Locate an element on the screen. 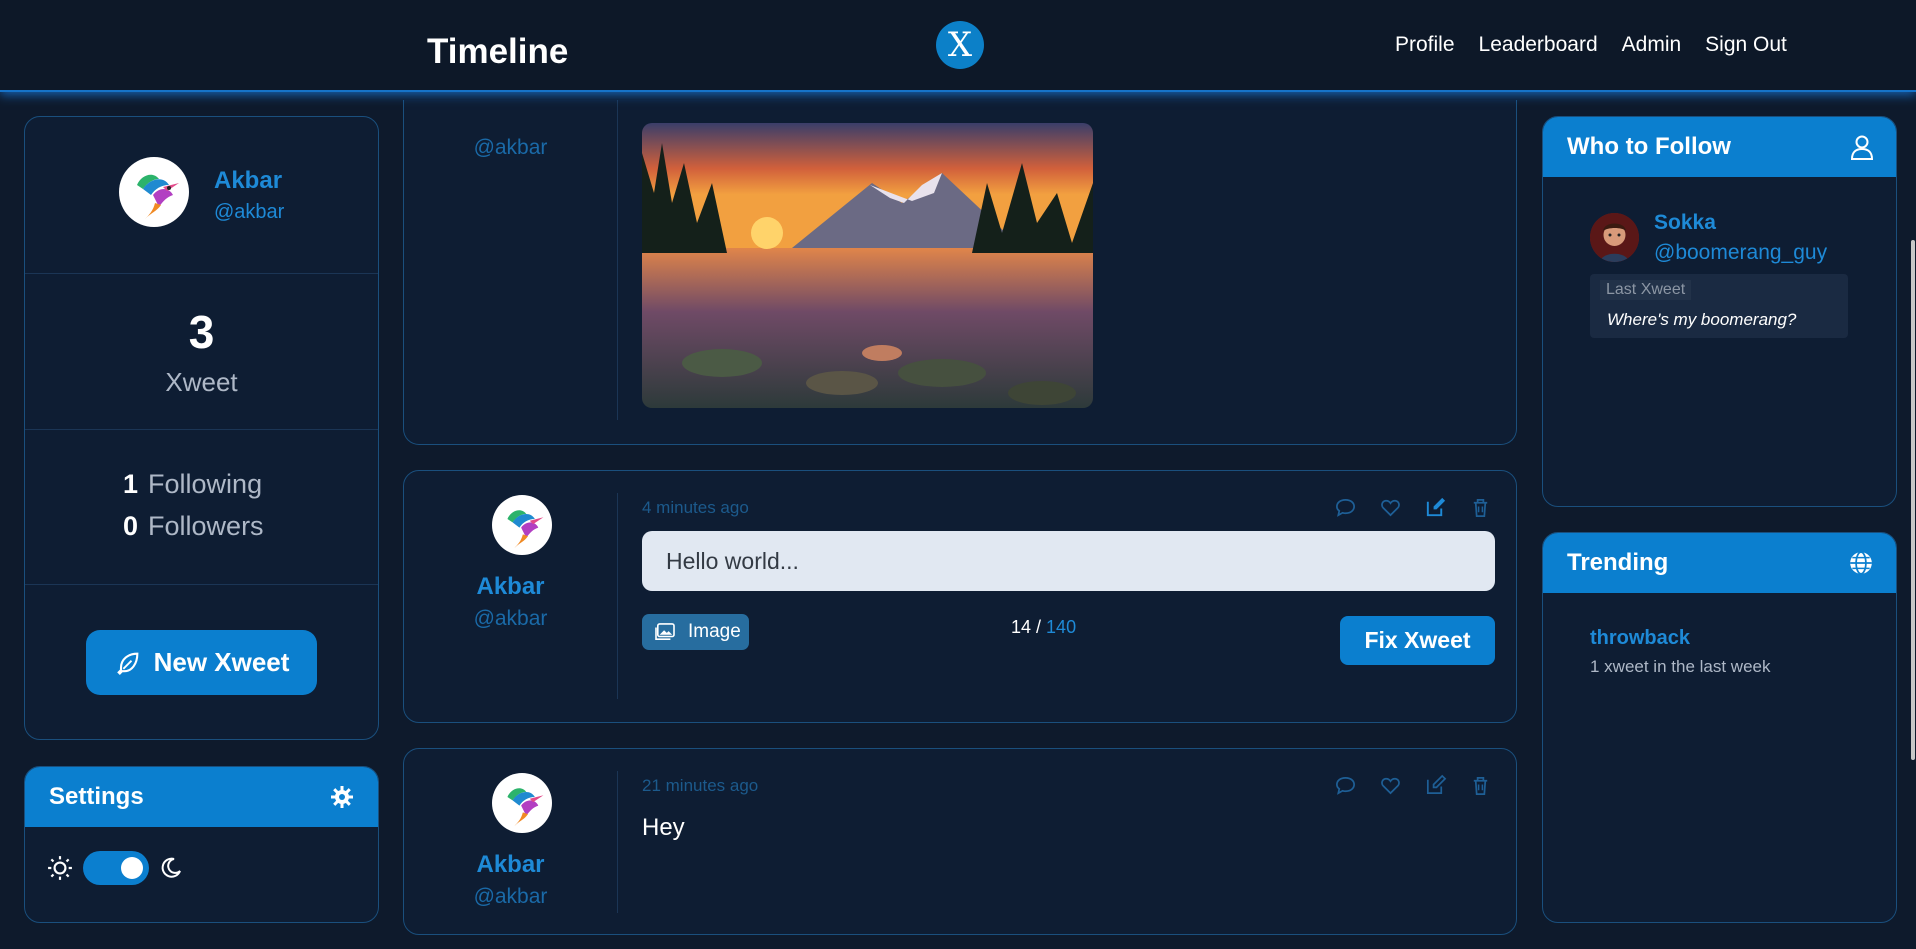 Image resolution: width=1916 pixels, height=949 pixels. image-upload-button: Image is located at coordinates (695, 632).